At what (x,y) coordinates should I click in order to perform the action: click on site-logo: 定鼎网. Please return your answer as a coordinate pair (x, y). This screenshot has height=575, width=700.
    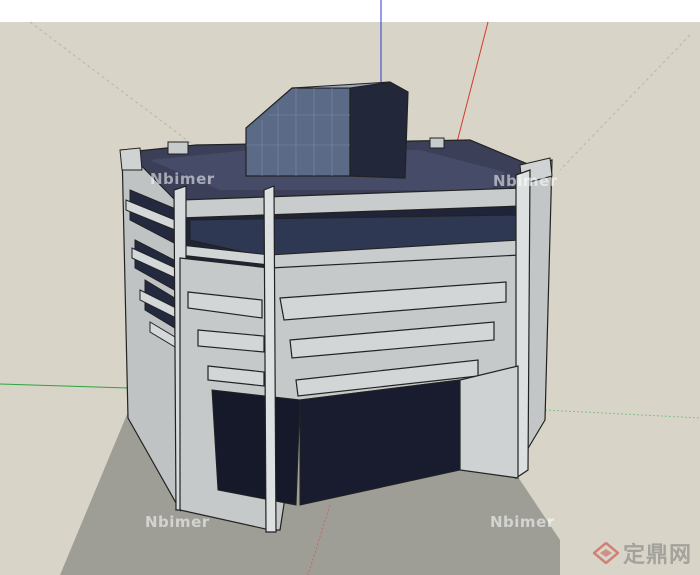
    Looking at the image, I should click on (642, 553).